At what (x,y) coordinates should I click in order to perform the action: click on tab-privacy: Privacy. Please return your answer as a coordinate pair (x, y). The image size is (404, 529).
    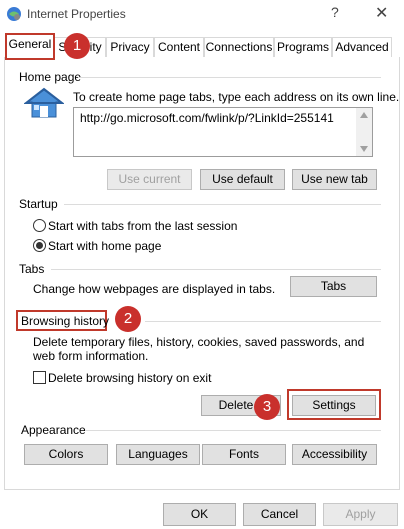
    Looking at the image, I should click on (130, 47).